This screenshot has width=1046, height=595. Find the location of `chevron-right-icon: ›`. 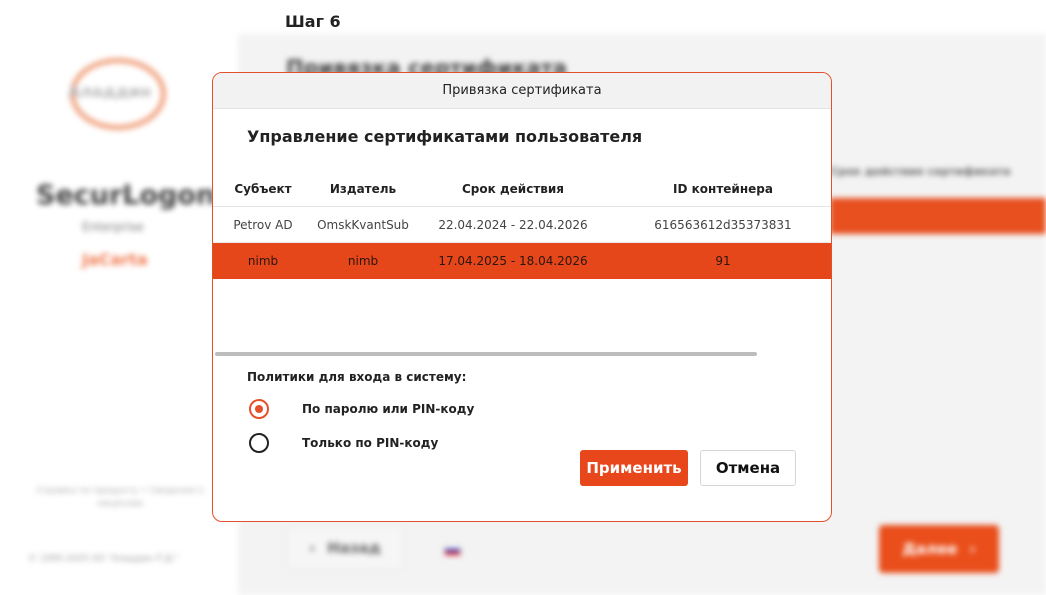

chevron-right-icon: › is located at coordinates (972, 549).